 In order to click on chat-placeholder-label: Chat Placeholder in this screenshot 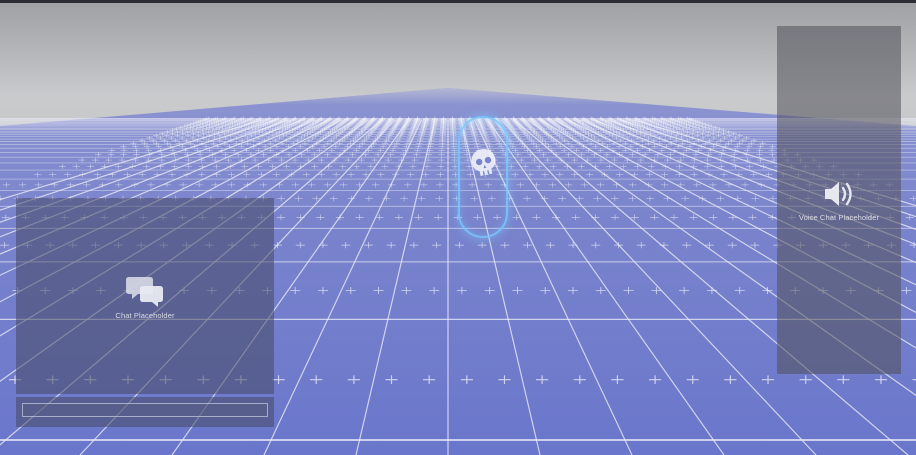, I will do `click(145, 315)`.